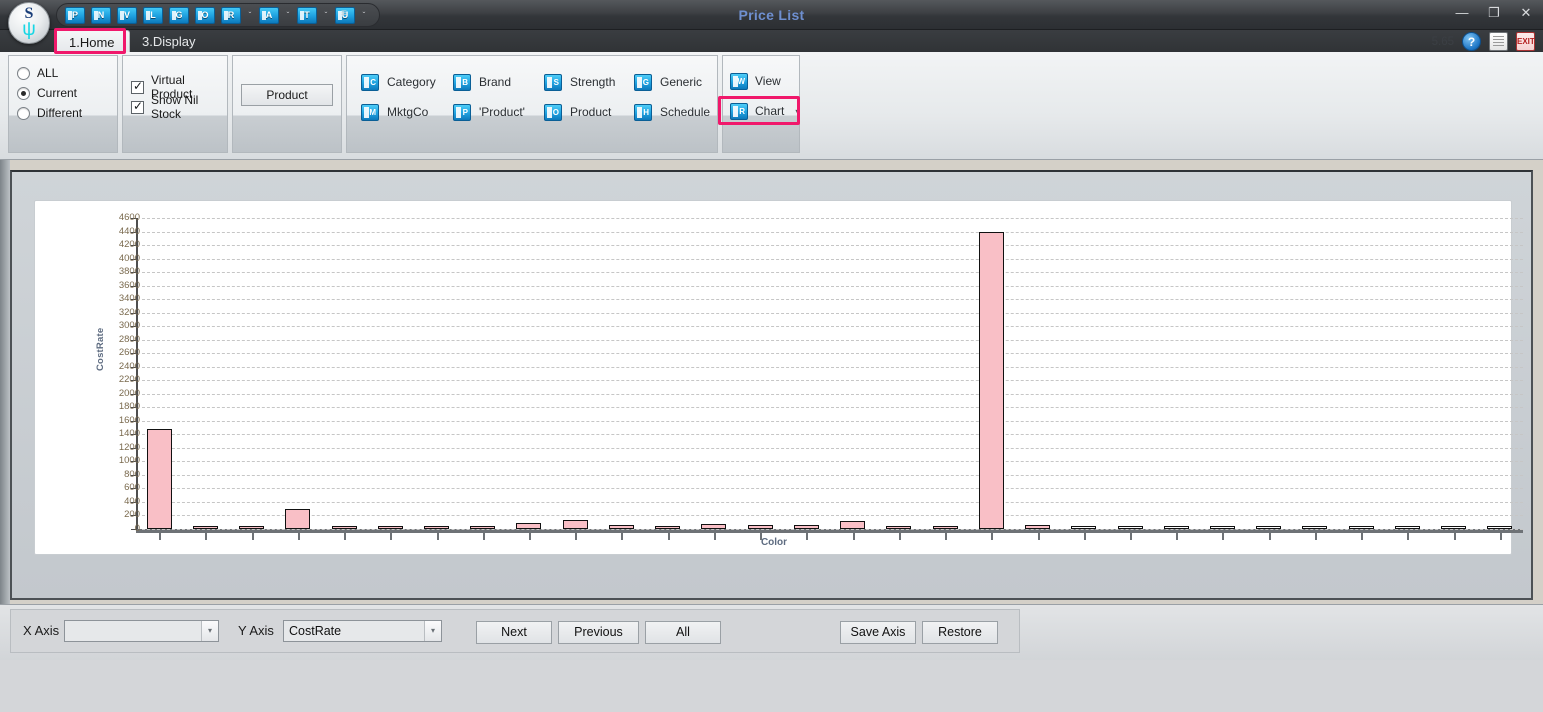 This screenshot has height=712, width=1543. I want to click on minimize-button: —, so click(1462, 13).